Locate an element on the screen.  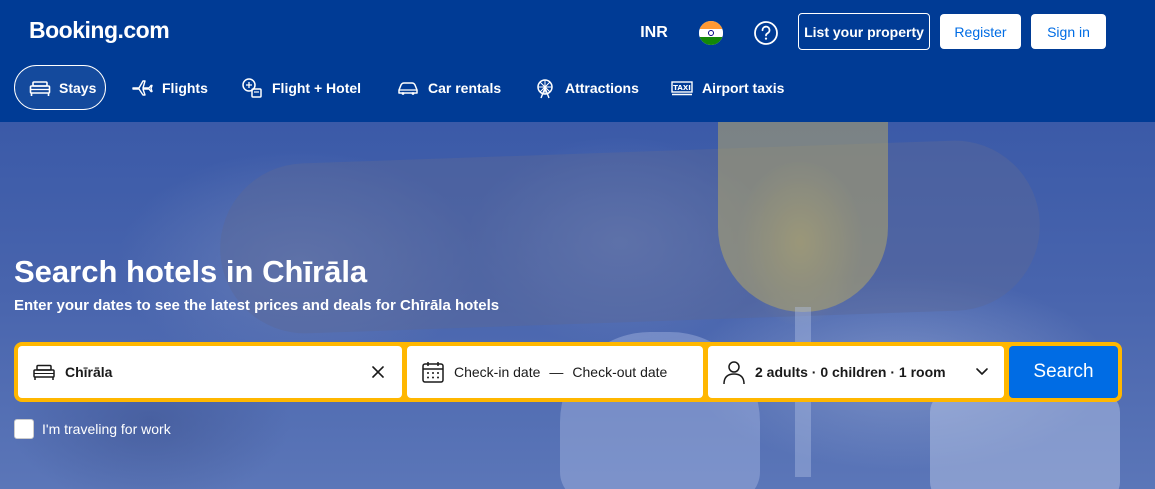
tab-airport-taxis-label: Airport taxis is located at coordinates (743, 87).